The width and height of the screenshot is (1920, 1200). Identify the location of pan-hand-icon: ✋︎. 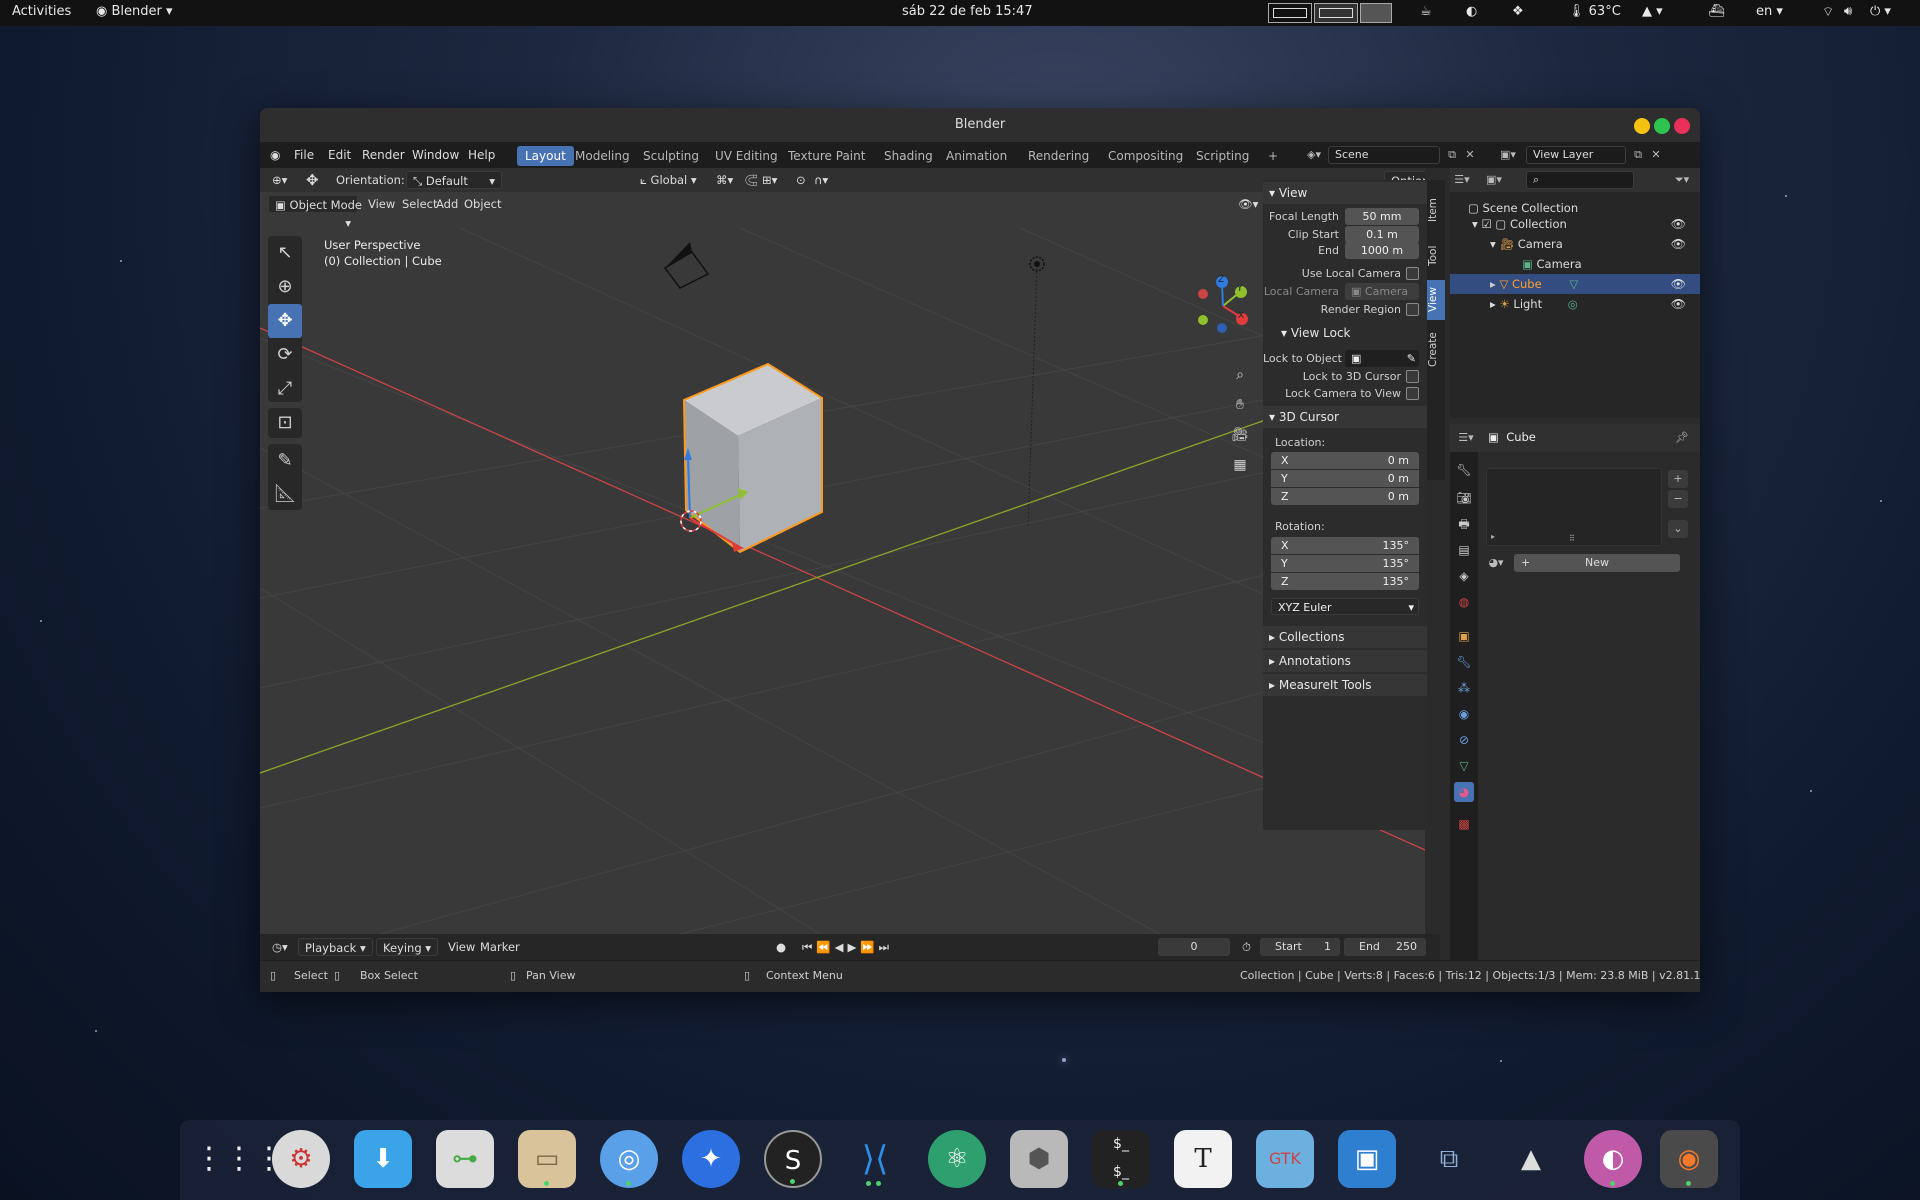
(1240, 405).